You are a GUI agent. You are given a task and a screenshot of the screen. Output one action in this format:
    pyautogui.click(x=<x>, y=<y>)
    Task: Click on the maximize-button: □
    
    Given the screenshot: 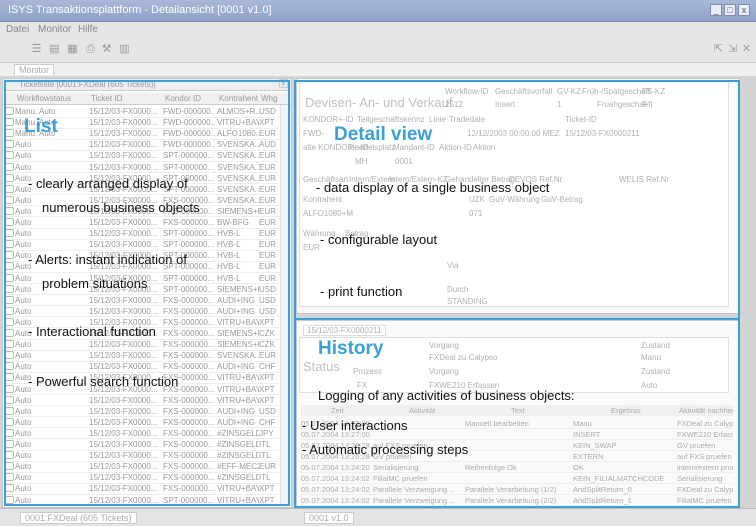 What is the action you would take?
    pyautogui.click(x=730, y=10)
    